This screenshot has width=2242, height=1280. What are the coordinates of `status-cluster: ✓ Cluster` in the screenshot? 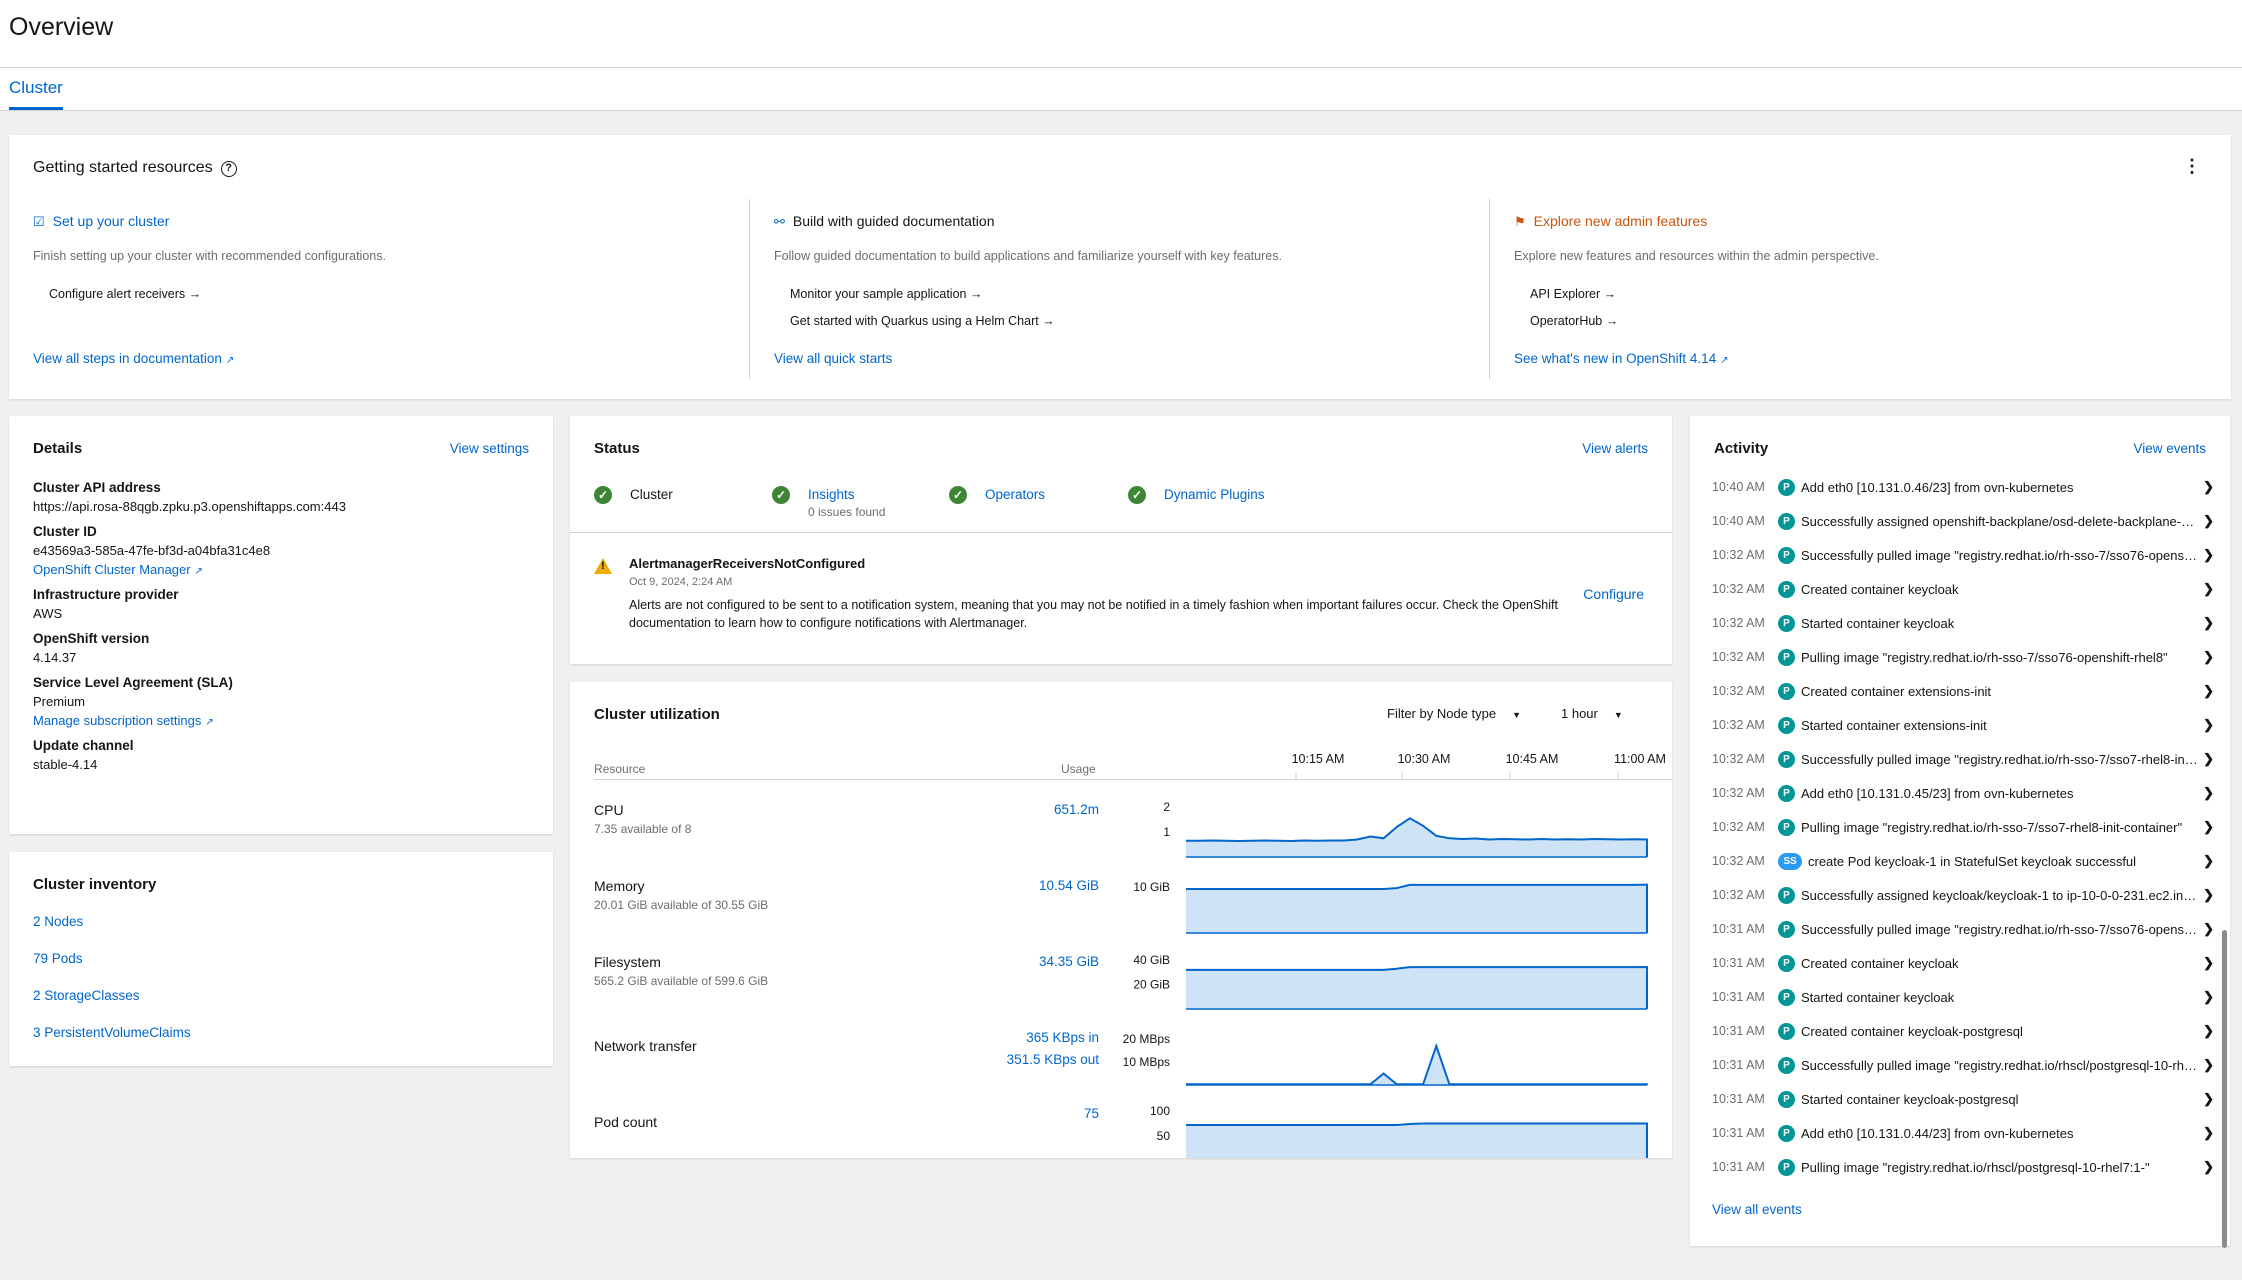 It's located at (633, 494).